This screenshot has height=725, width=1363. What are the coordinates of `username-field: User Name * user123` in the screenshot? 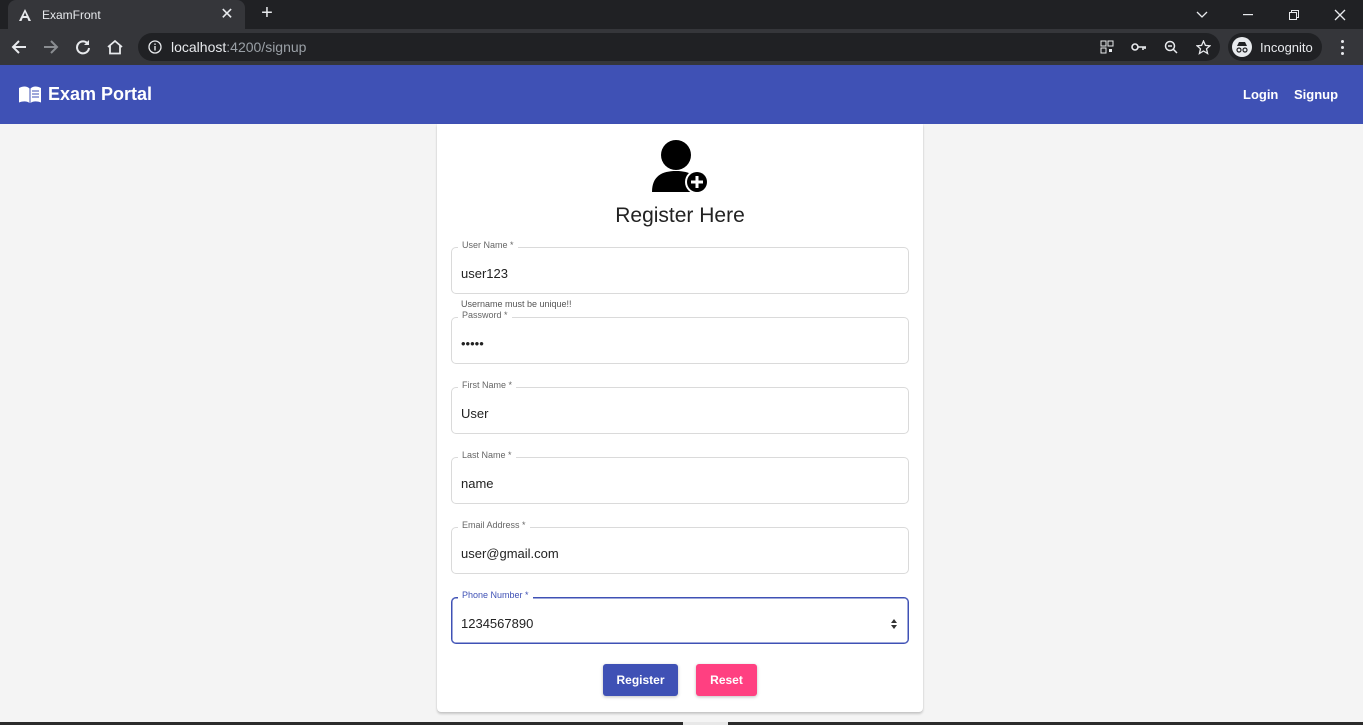 It's located at (680, 267).